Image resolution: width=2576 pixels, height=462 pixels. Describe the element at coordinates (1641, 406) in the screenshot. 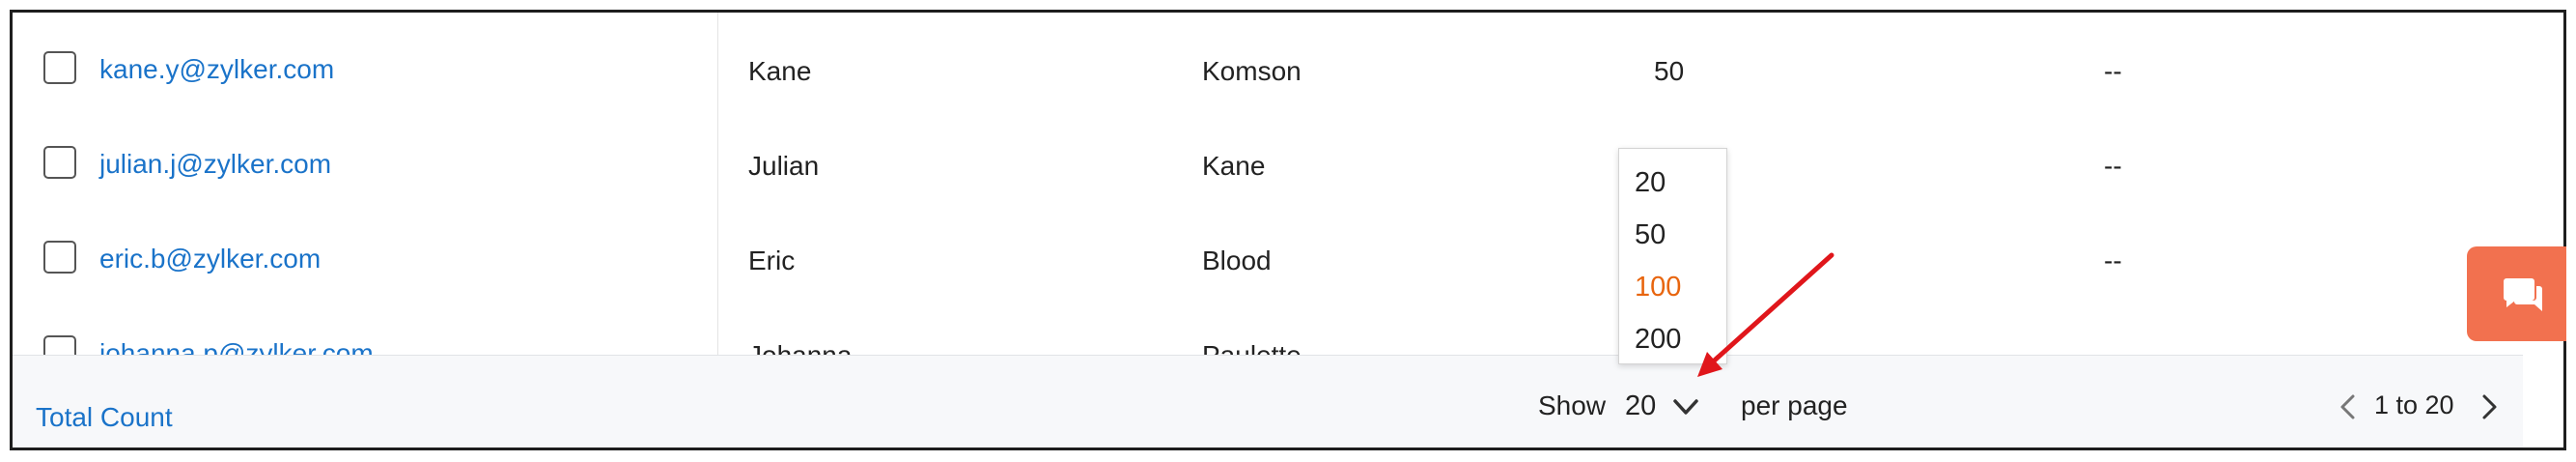

I see `page-size-select: 20` at that location.